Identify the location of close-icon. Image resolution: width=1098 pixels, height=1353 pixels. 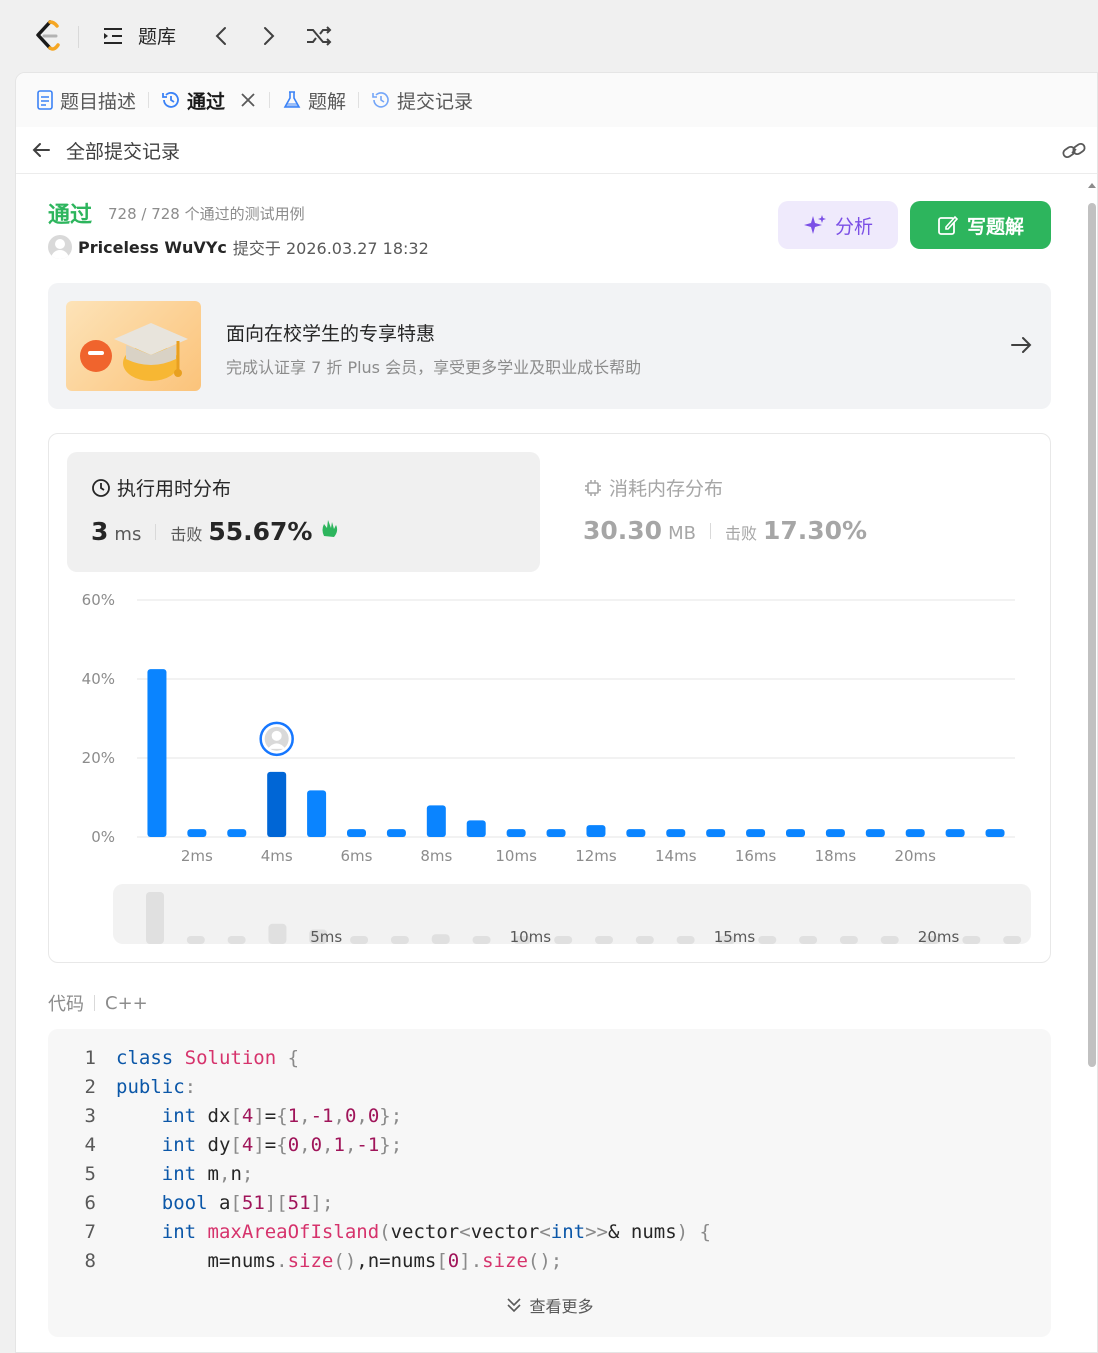
(248, 100).